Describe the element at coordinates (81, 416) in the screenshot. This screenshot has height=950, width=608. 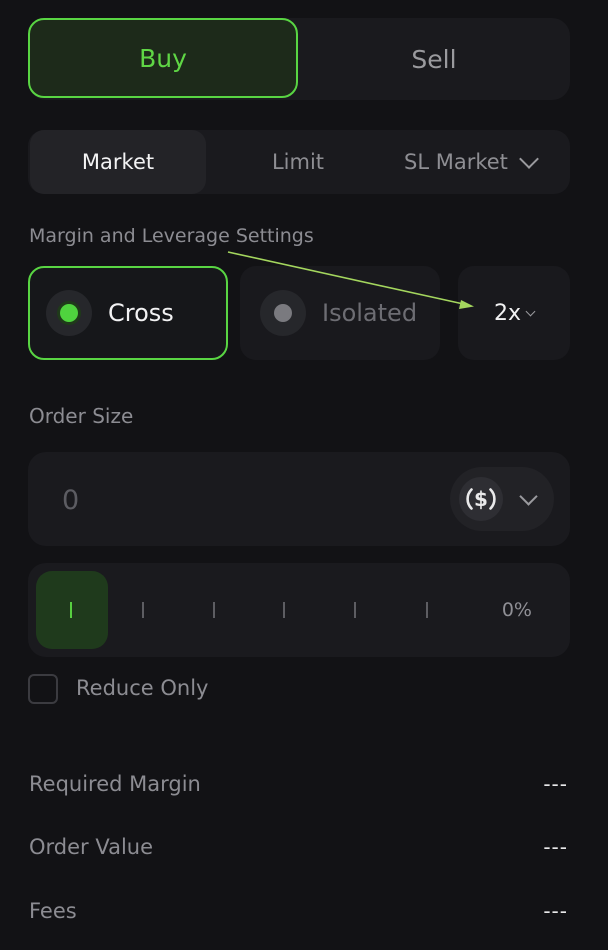
I see `order-size-heading: Order Size` at that location.